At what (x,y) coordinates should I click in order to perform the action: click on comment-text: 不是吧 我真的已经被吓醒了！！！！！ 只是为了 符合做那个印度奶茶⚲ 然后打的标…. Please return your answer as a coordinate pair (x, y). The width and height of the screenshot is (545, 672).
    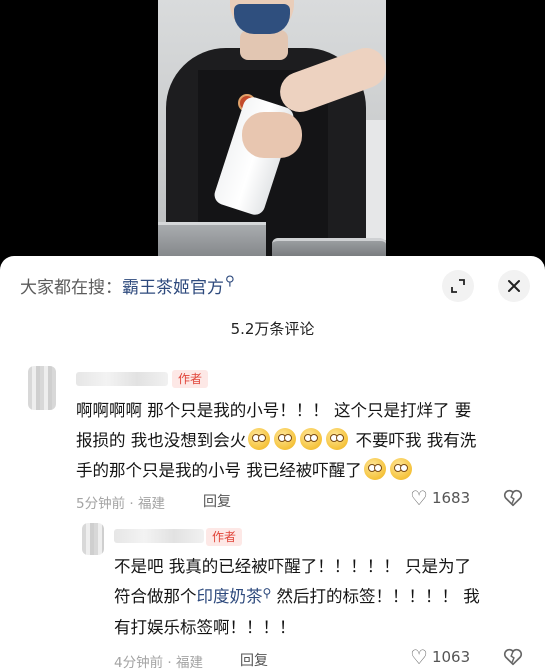
    Looking at the image, I should click on (324, 597).